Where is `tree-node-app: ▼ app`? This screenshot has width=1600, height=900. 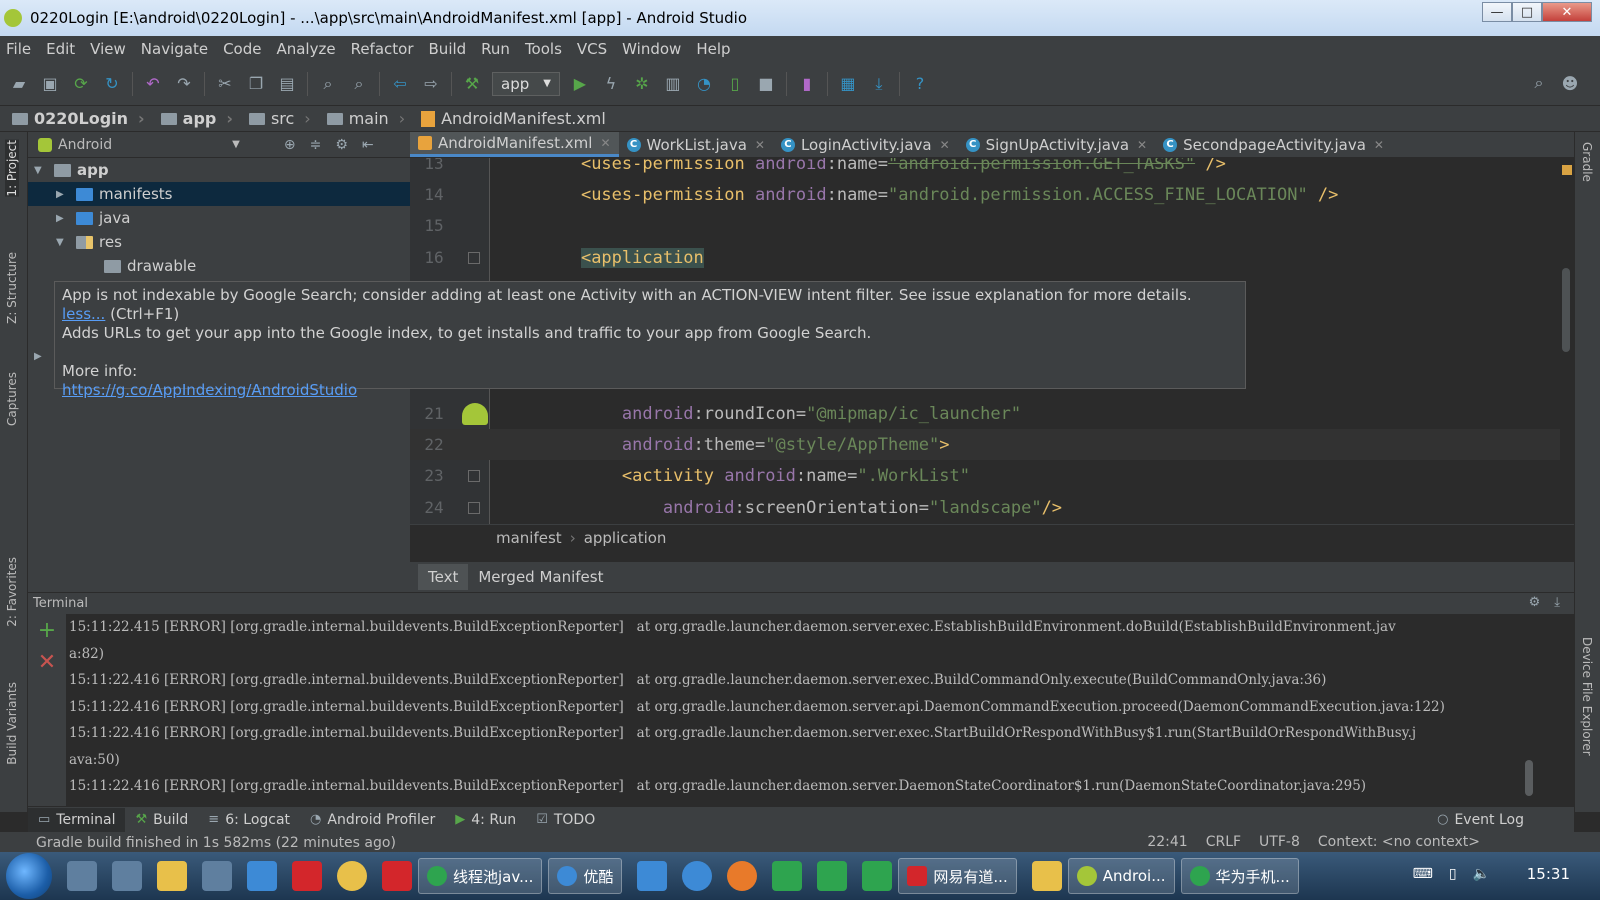 tree-node-app: ▼ app is located at coordinates (219, 170).